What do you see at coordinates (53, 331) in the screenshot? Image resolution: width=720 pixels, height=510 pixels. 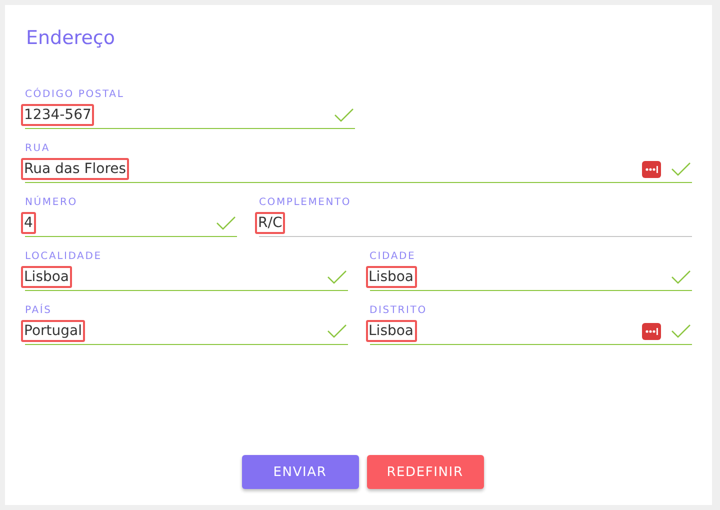 I see `text-input: Portugal` at bounding box center [53, 331].